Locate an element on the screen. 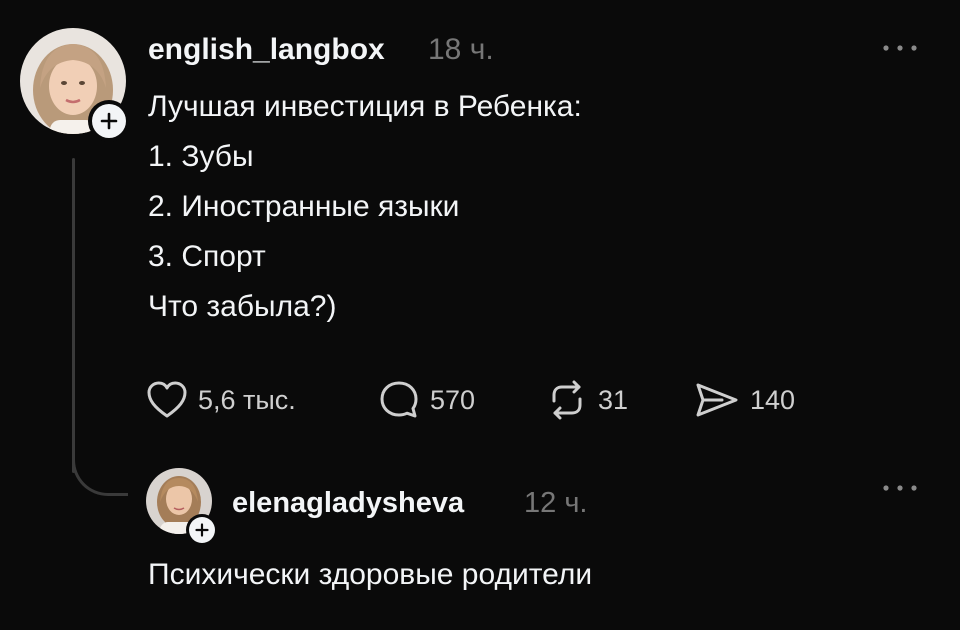  follow-button is located at coordinates (109, 121).